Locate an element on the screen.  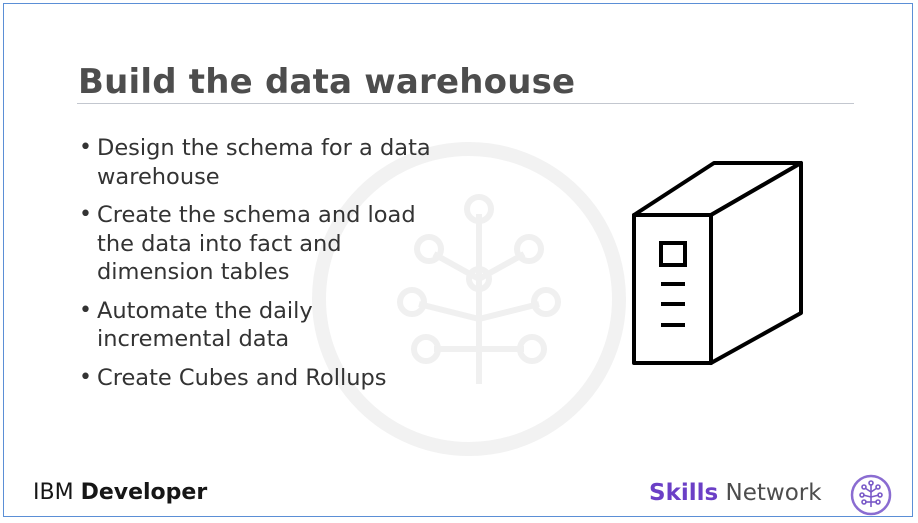
title-divider is located at coordinates (465, 103).